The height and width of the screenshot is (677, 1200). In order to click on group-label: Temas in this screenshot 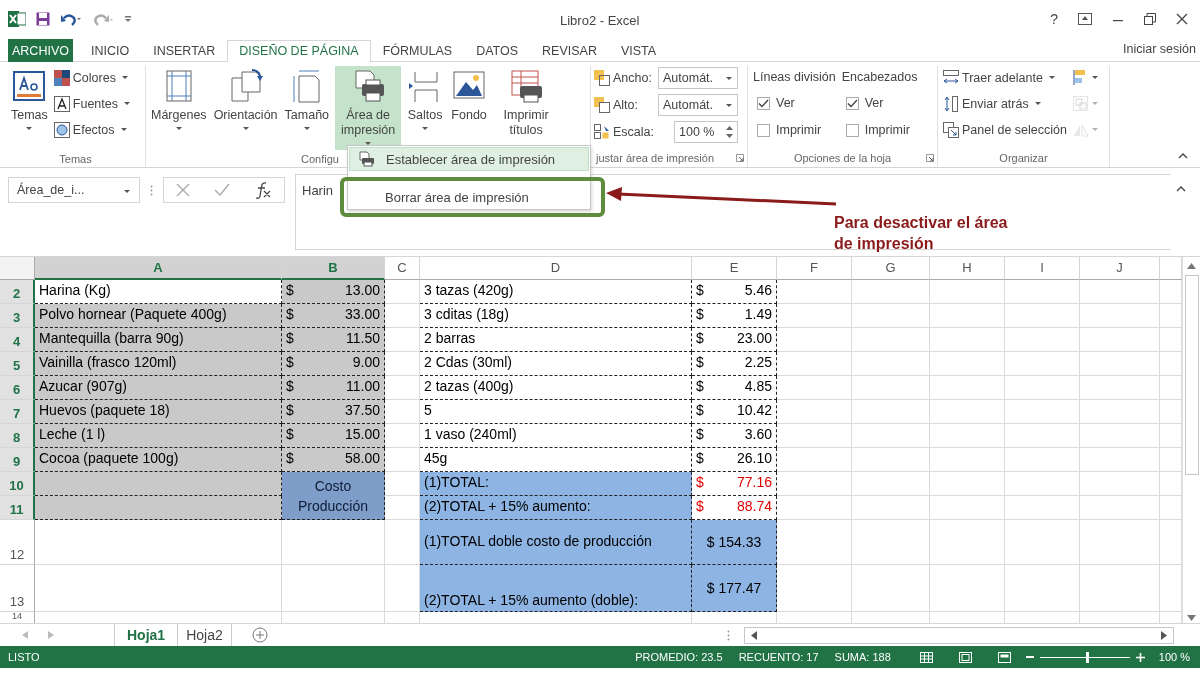, I will do `click(75, 158)`.